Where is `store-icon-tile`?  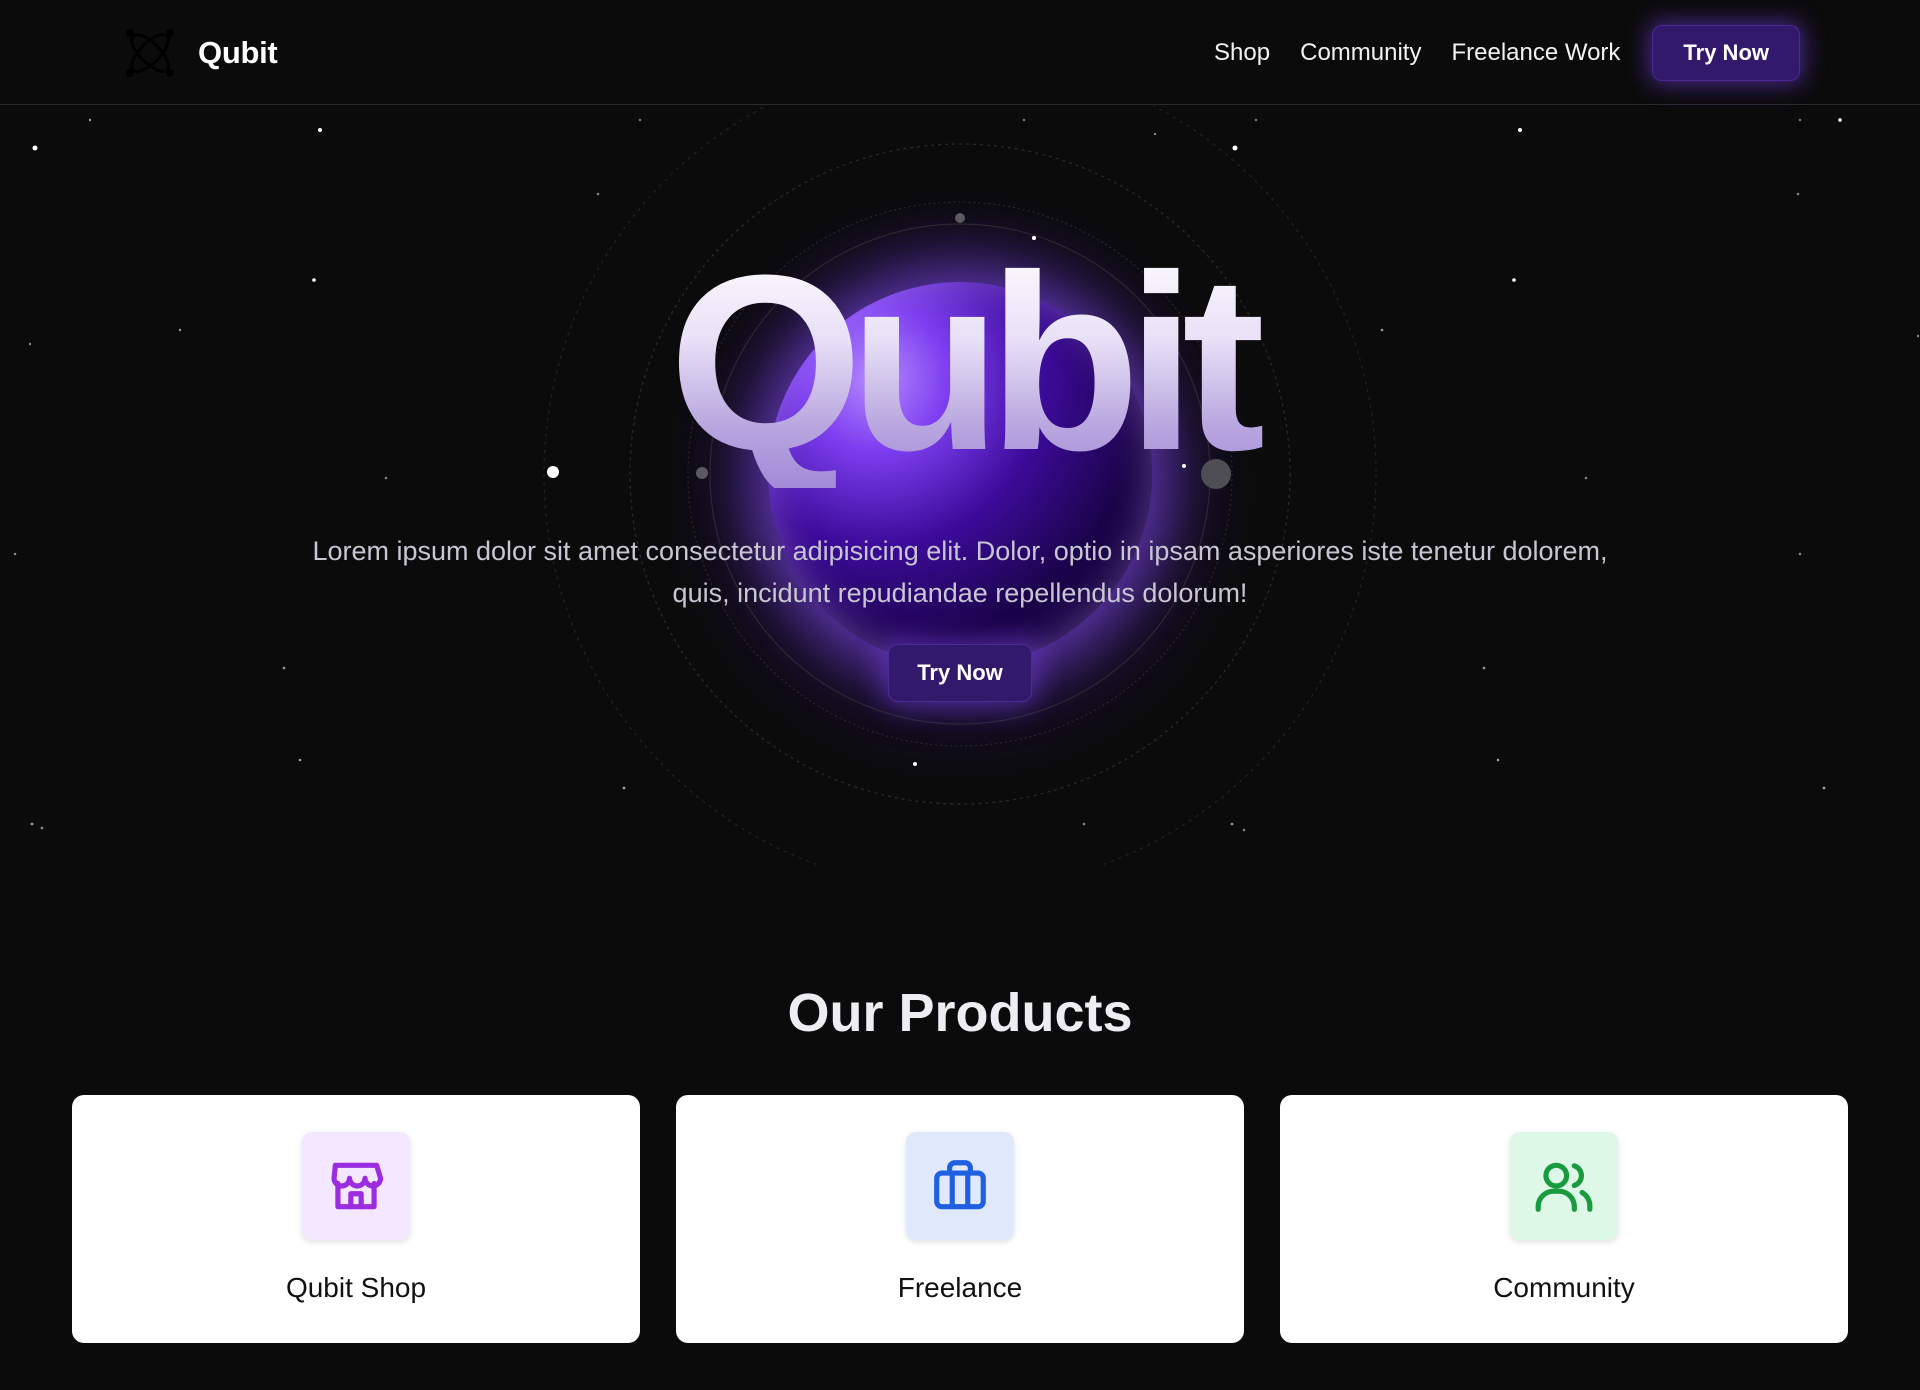
store-icon-tile is located at coordinates (356, 1186).